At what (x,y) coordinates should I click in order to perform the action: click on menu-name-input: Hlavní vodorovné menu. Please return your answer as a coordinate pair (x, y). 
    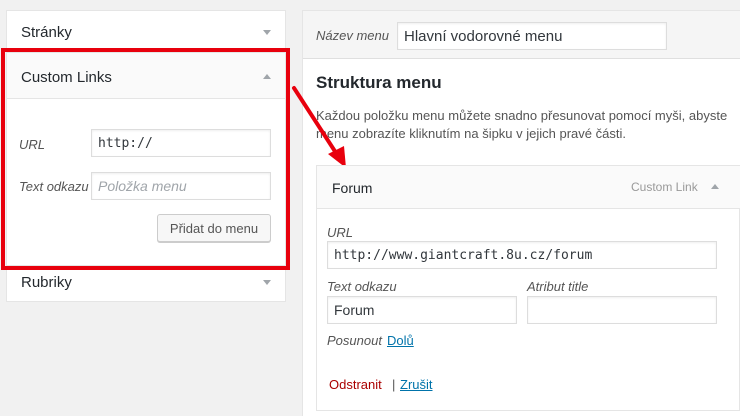
    Looking at the image, I should click on (532, 36).